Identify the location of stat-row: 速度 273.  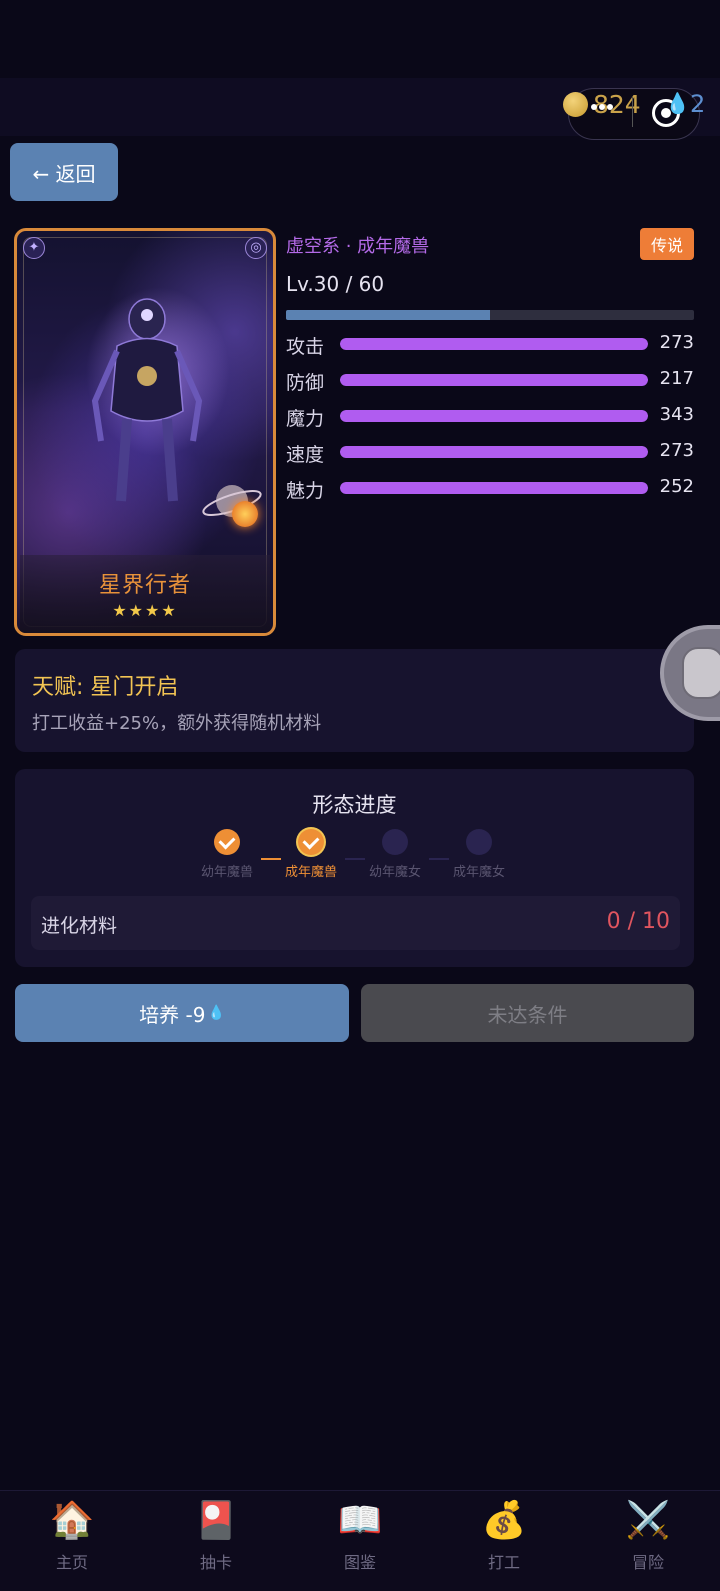
(490, 453).